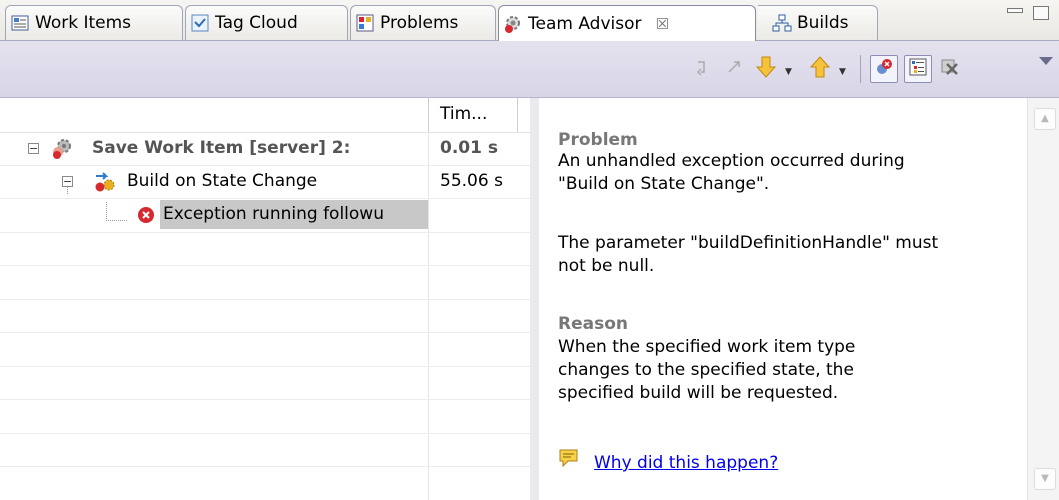  I want to click on team-advisor-icon, so click(513, 24).